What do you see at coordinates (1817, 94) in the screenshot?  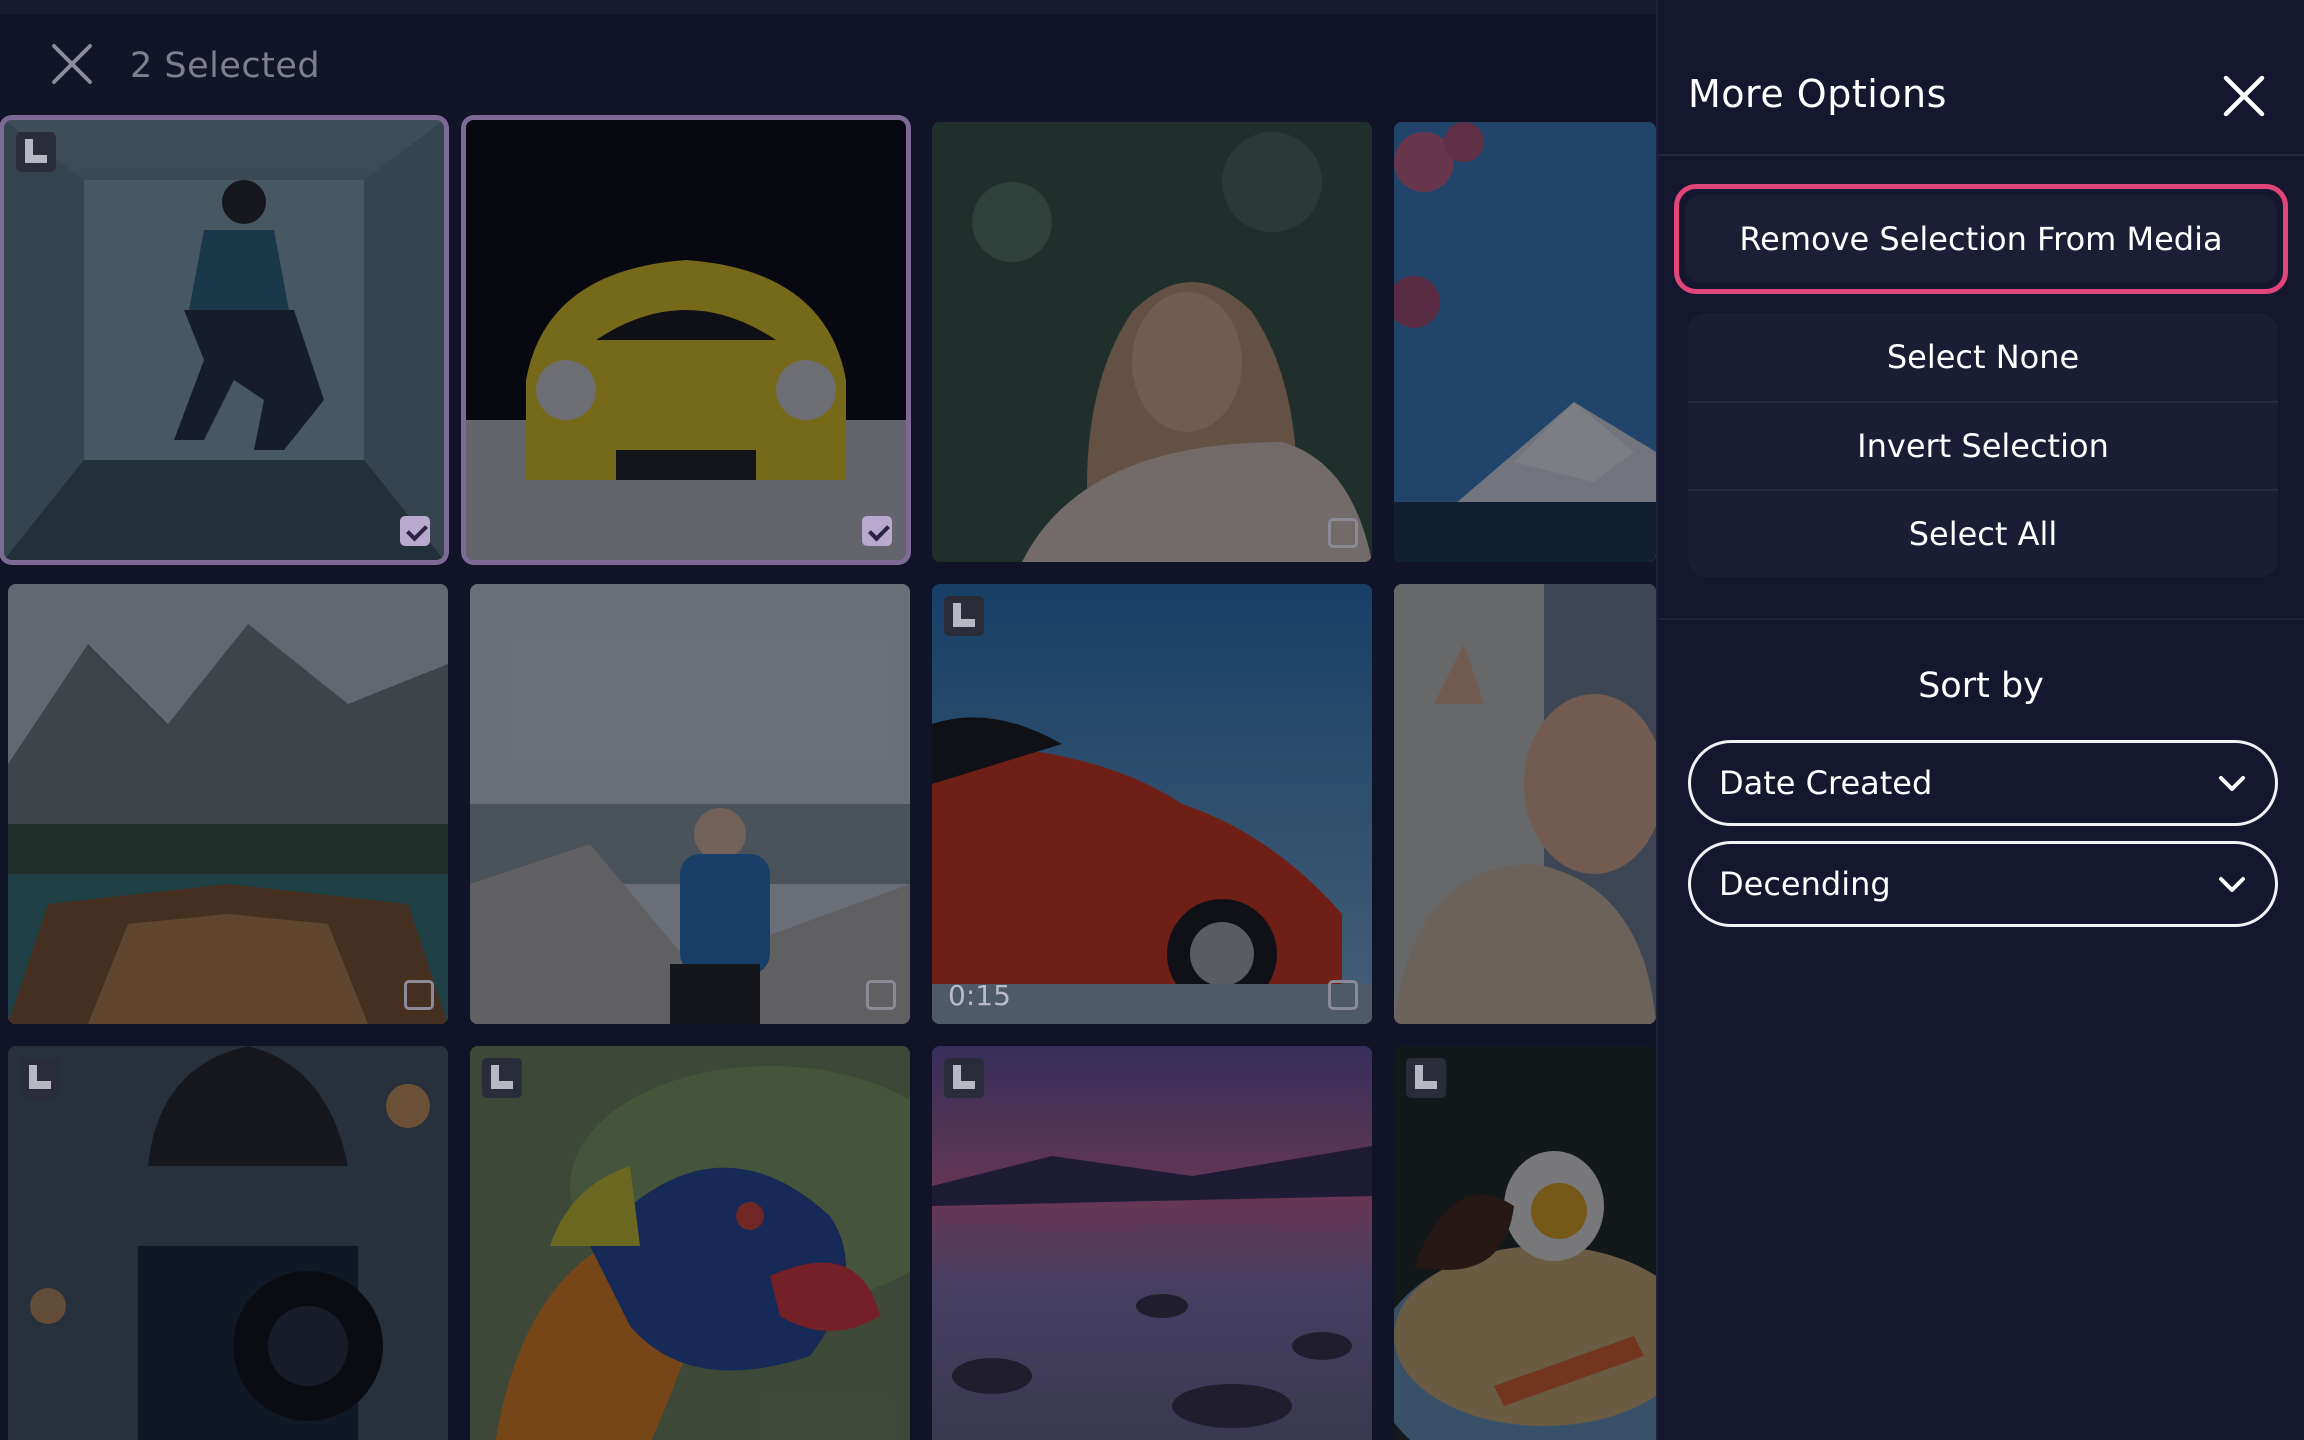 I see `panel-title: More Options` at bounding box center [1817, 94].